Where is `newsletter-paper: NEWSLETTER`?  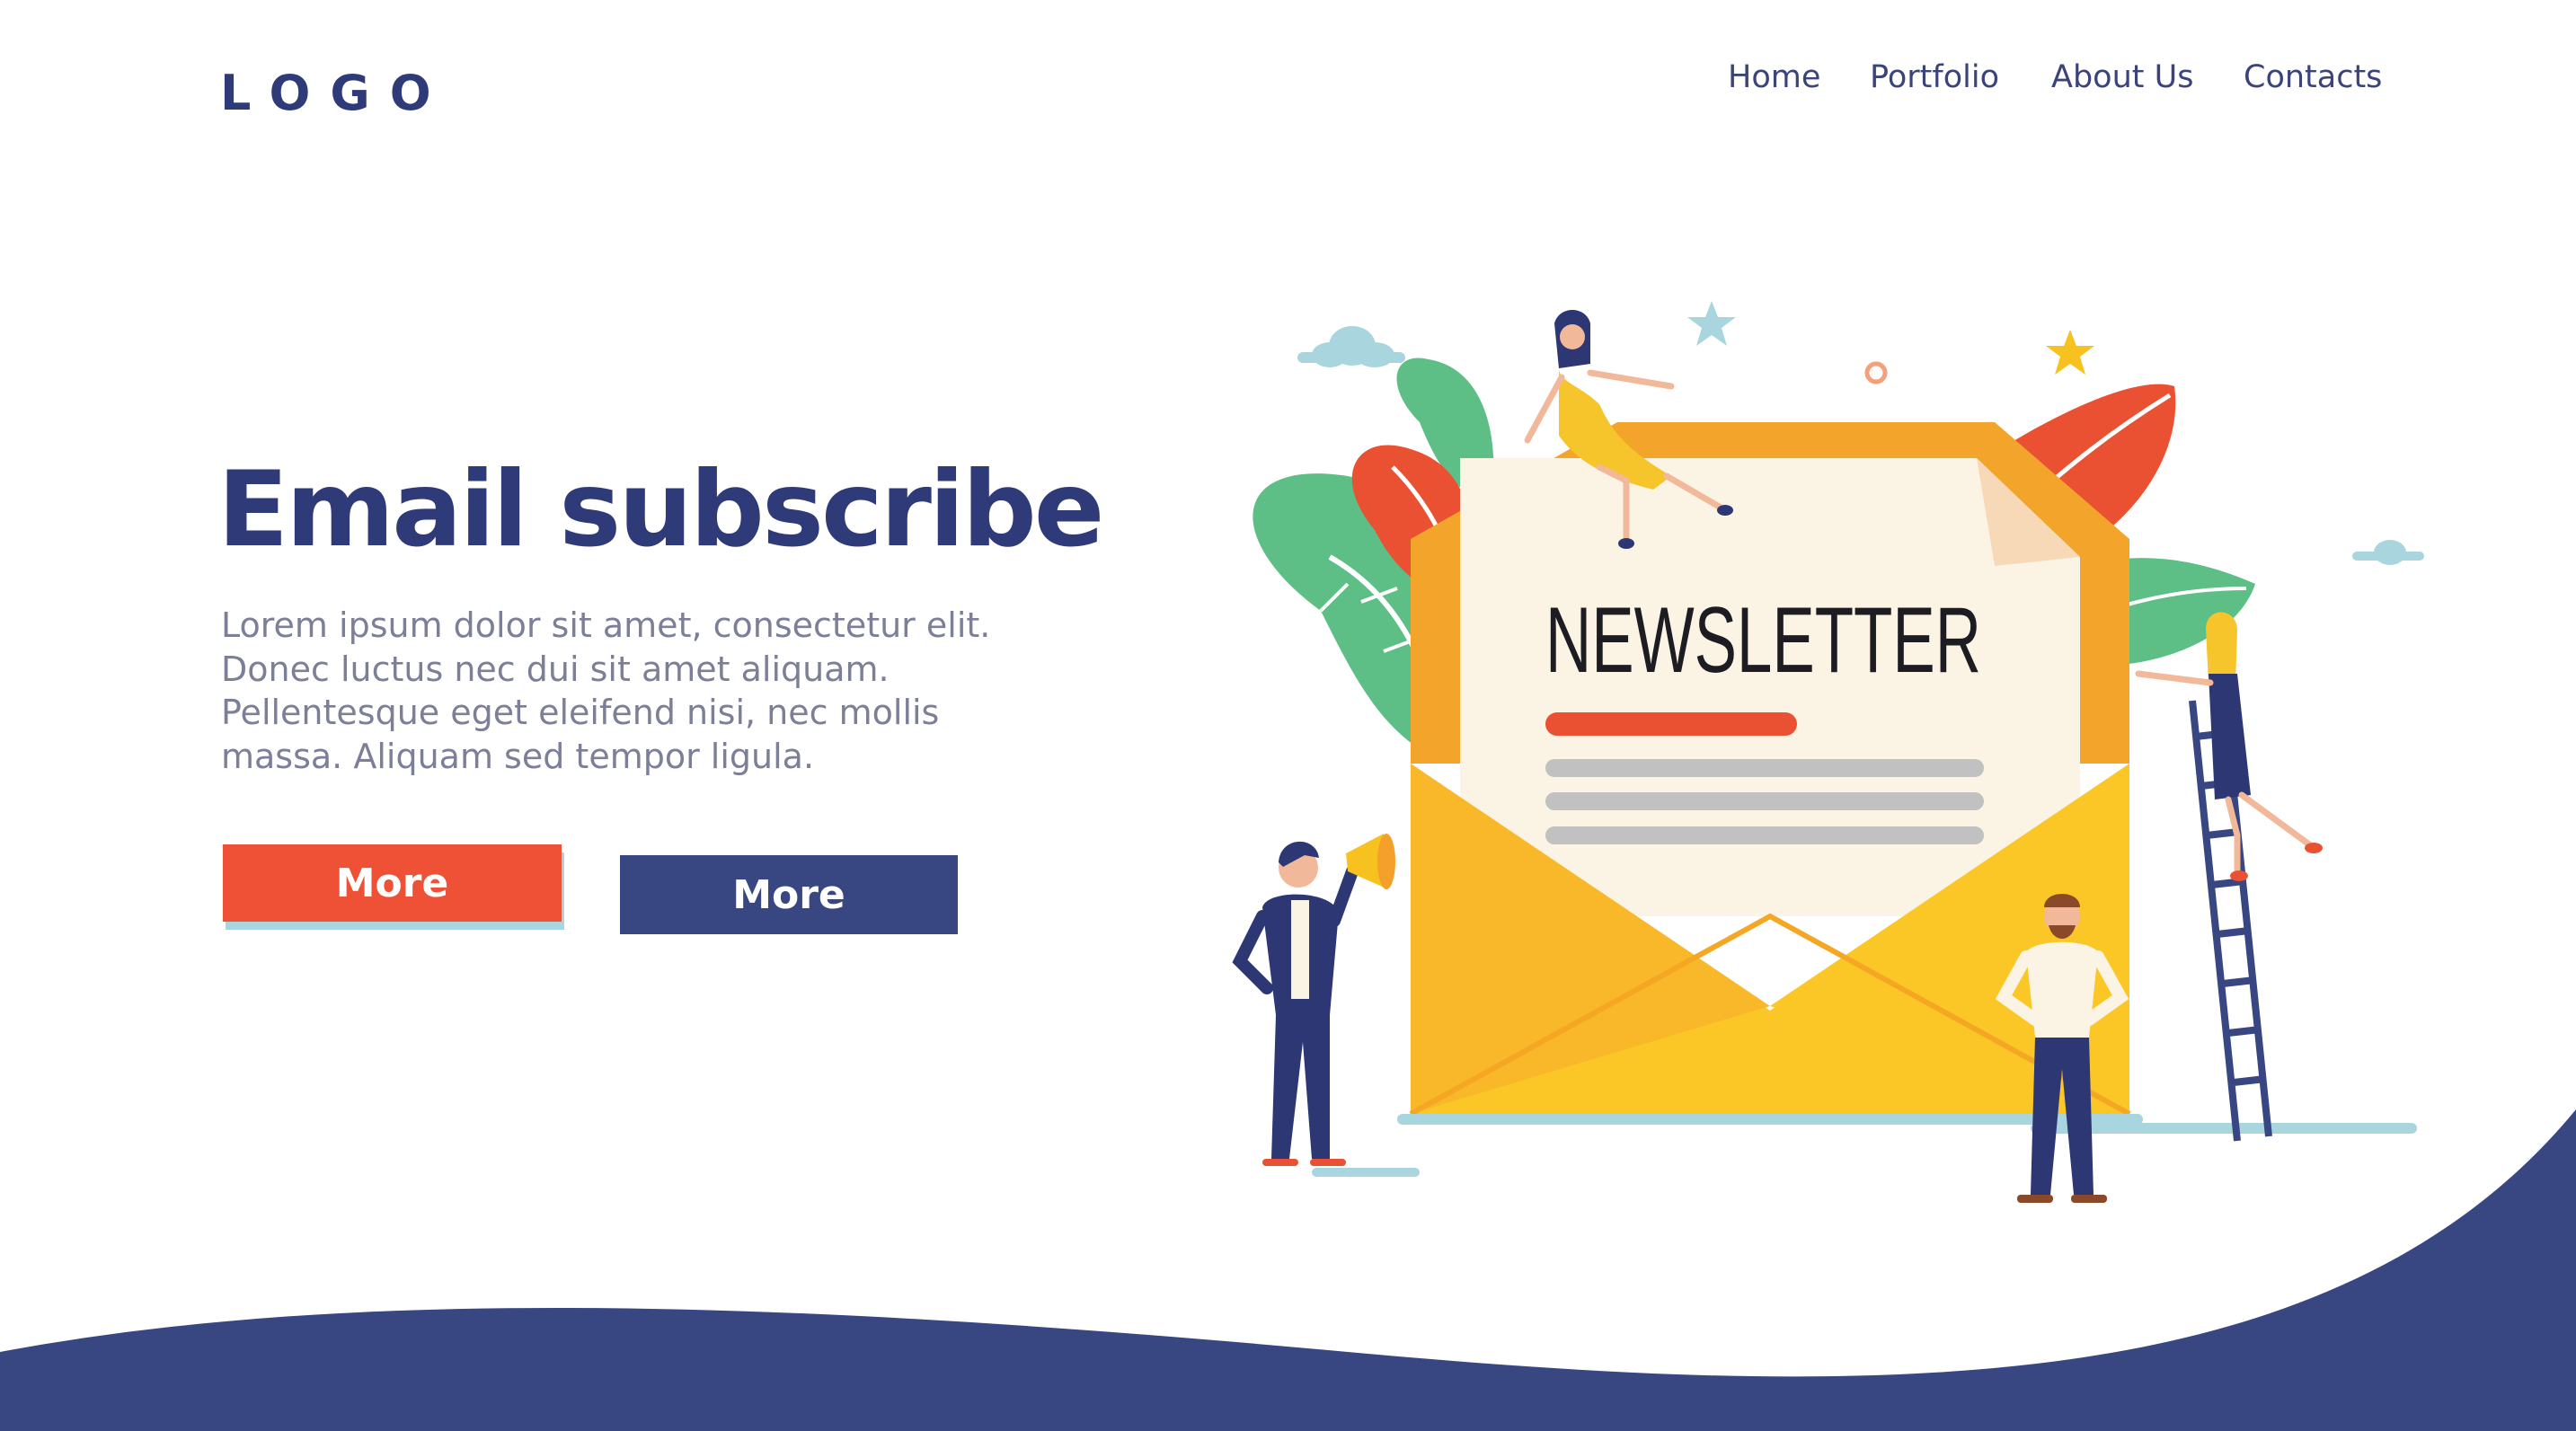 newsletter-paper: NEWSLETTER is located at coordinates (1770, 687).